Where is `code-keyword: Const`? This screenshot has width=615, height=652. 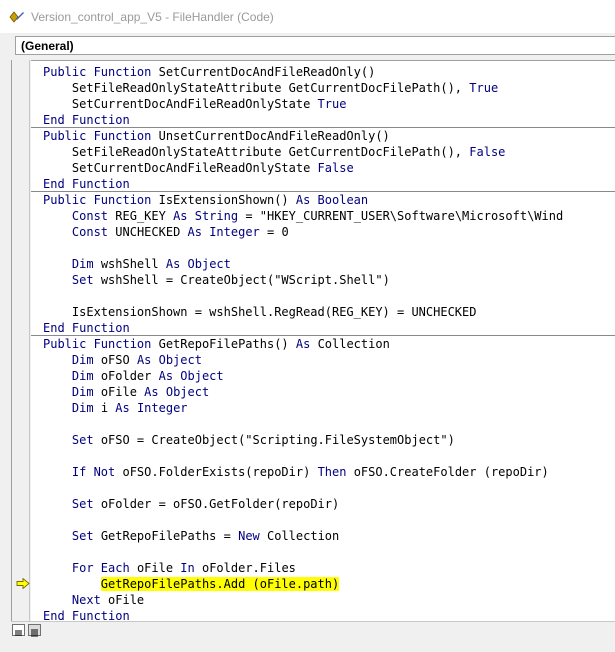
code-keyword: Const is located at coordinates (93, 232).